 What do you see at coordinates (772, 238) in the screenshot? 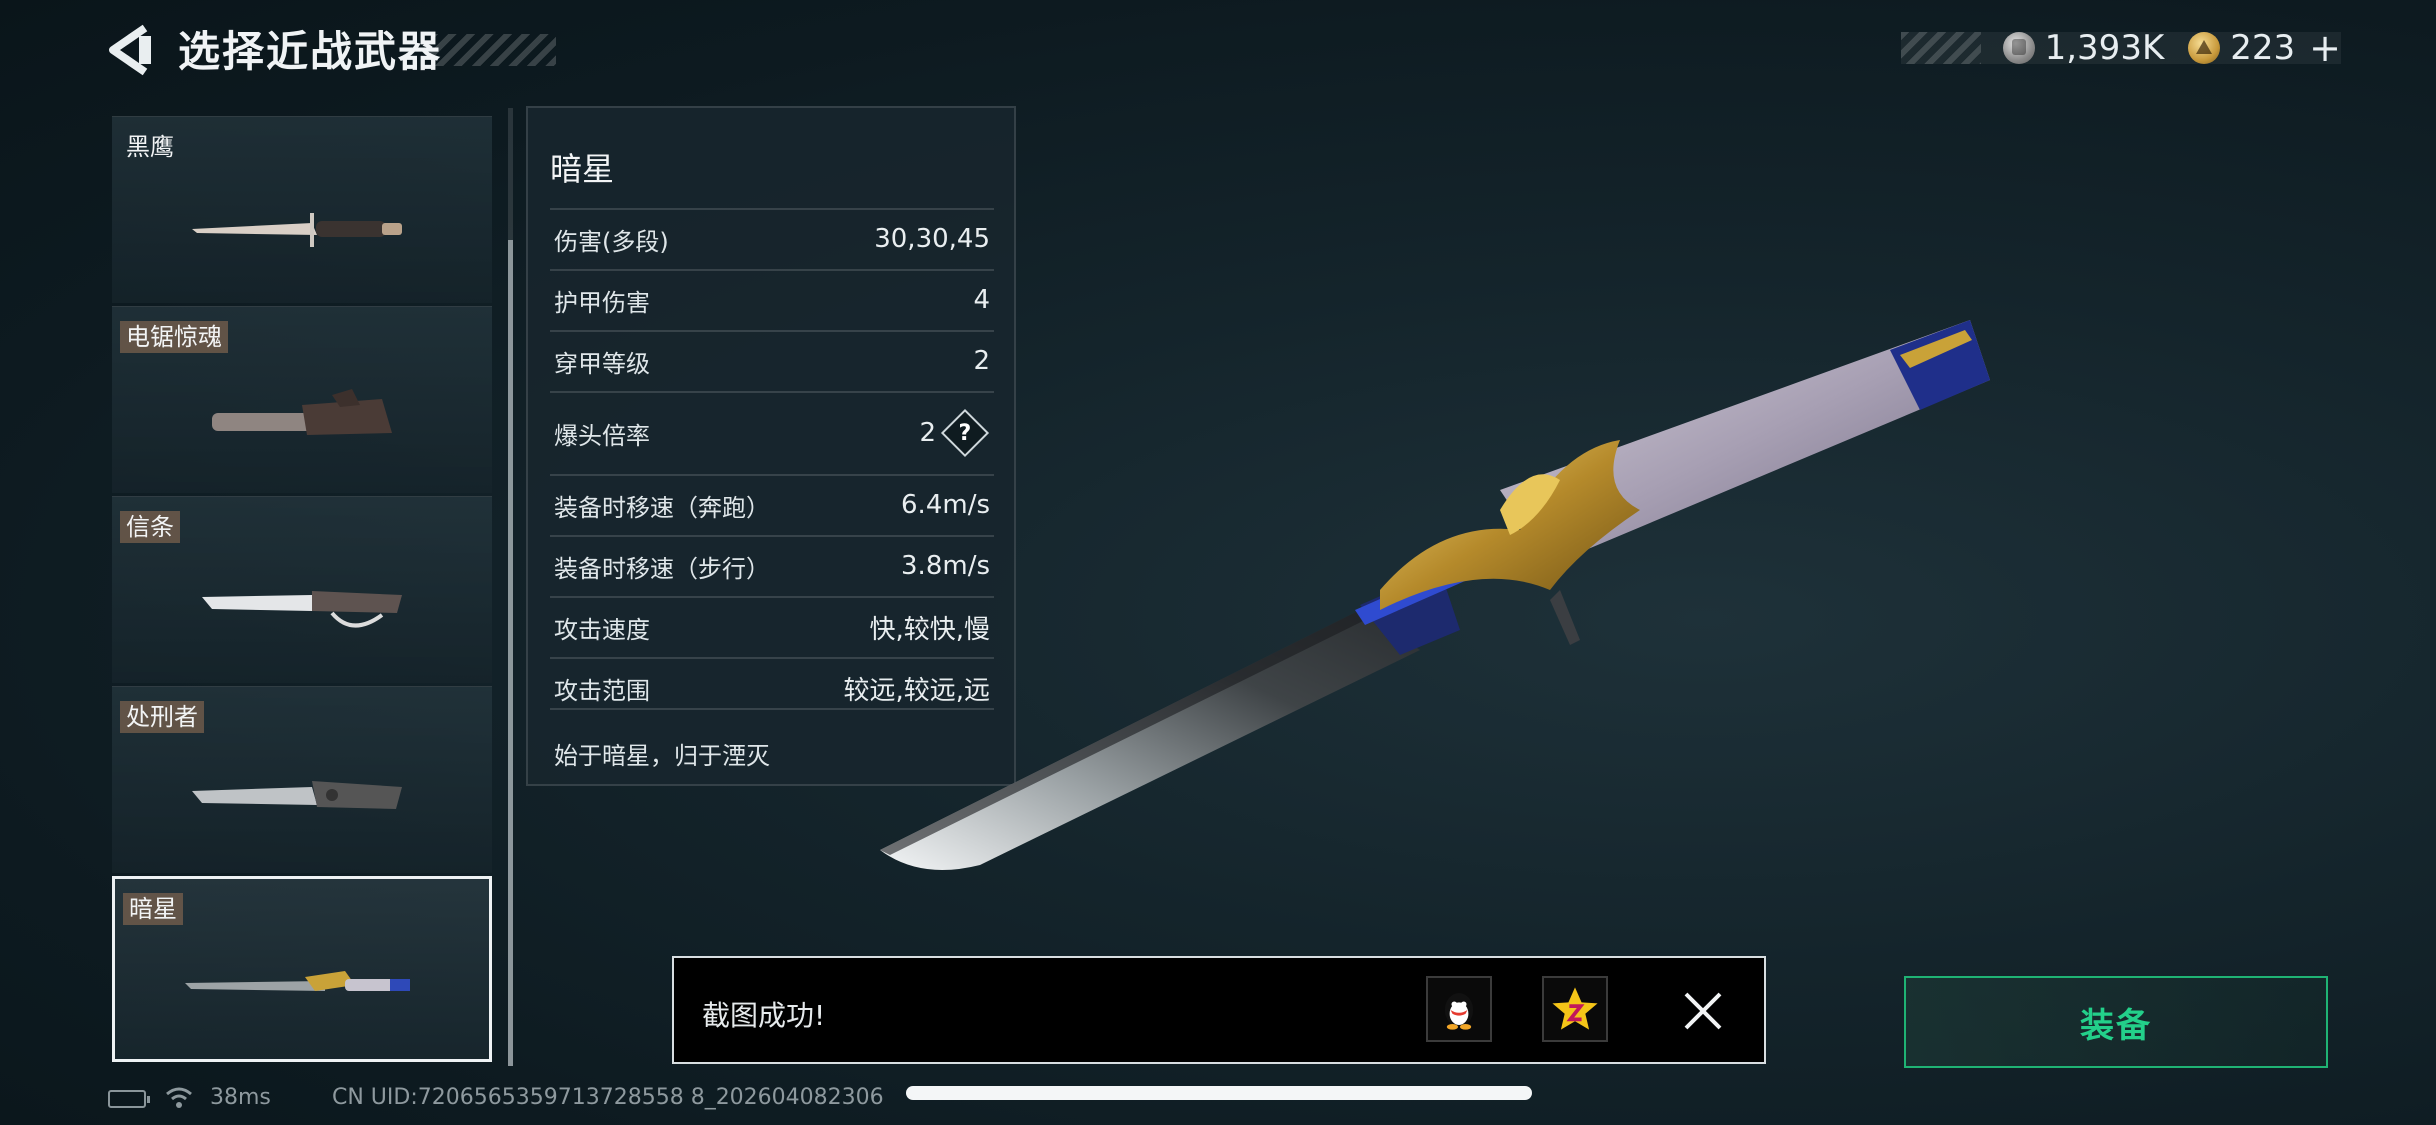
I see `stat-row-damage: 伤害(多段) 30,30,45` at bounding box center [772, 238].